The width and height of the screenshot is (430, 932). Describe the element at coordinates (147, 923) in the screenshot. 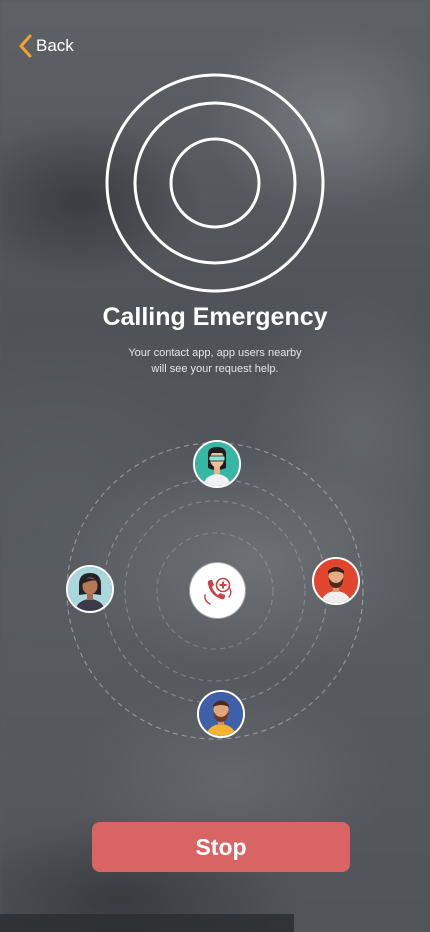

I see `bottom-shadow-bar` at that location.